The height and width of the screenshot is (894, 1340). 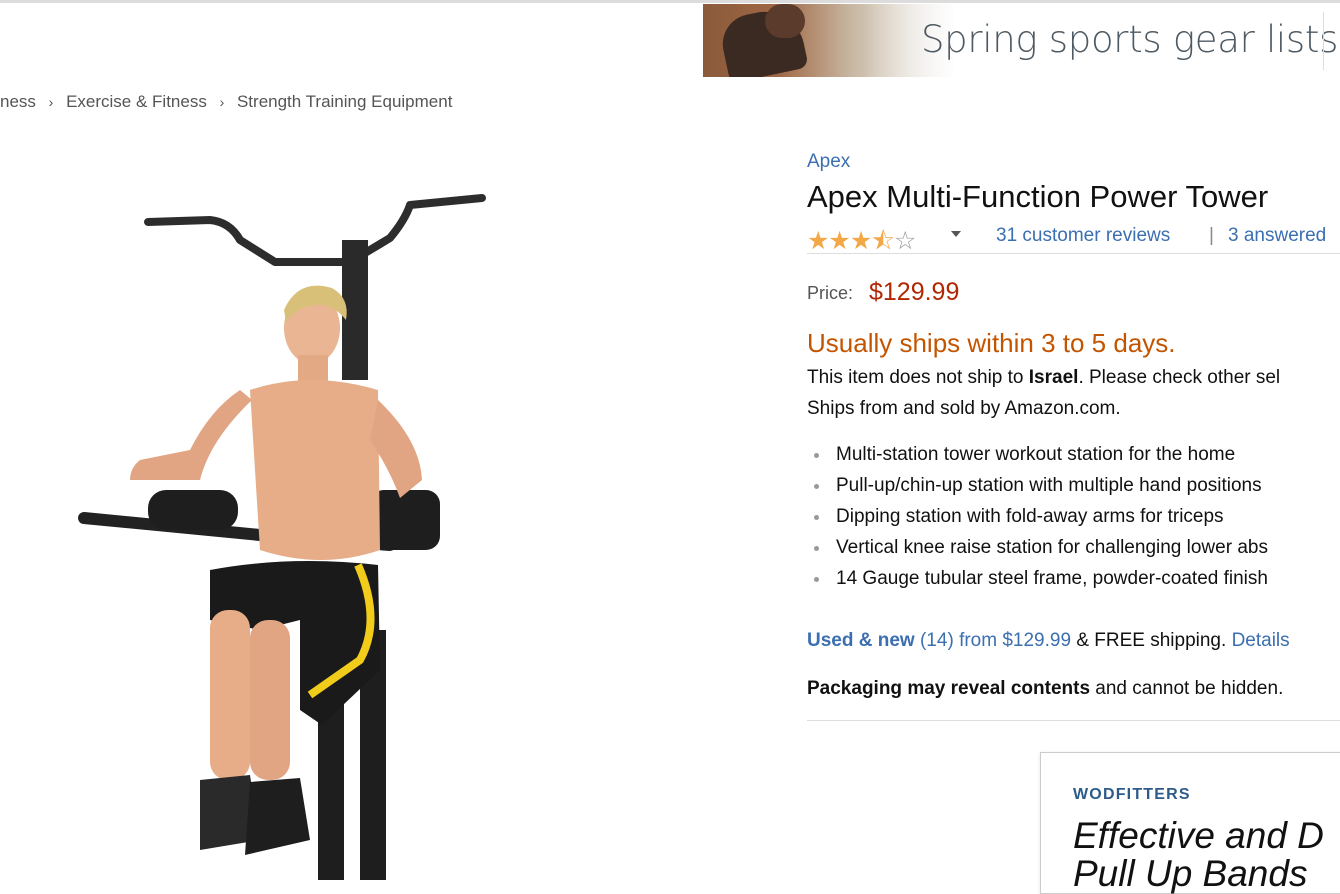 I want to click on free-shipping-text: & FREE shipping., so click(x=1151, y=640).